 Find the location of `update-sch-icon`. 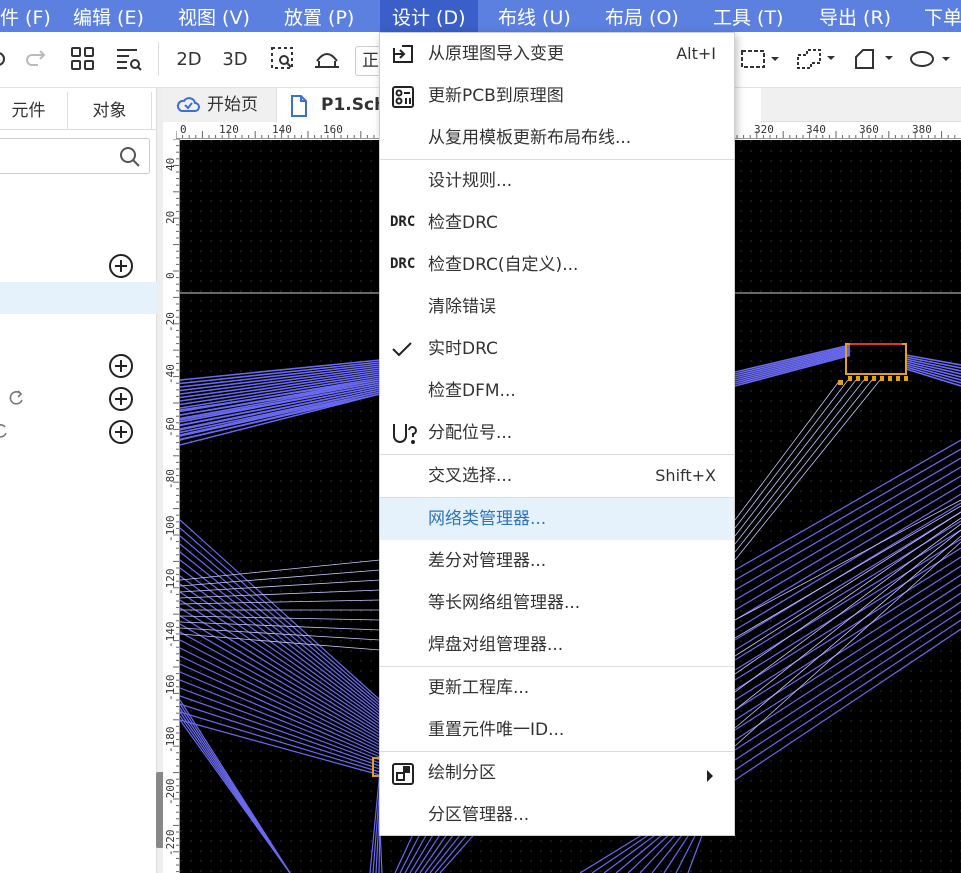

update-sch-icon is located at coordinates (403, 96).